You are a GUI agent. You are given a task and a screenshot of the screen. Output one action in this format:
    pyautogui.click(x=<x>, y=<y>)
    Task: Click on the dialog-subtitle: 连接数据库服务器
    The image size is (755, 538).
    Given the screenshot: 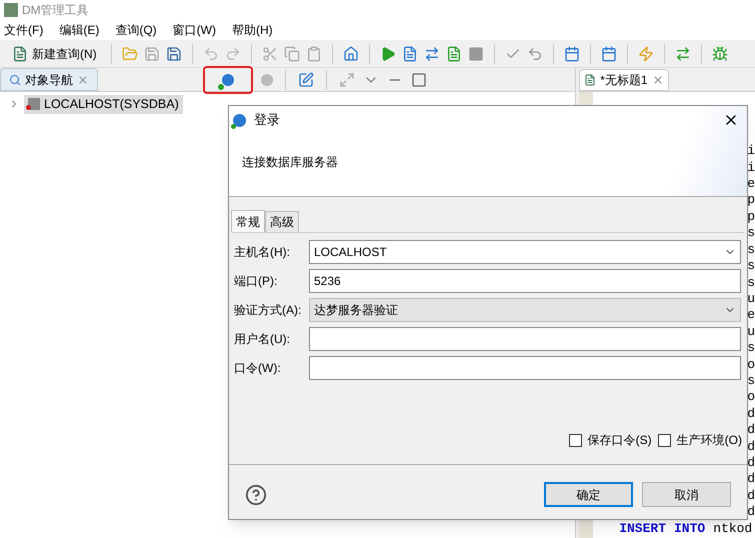 What is the action you would take?
    pyautogui.click(x=290, y=162)
    